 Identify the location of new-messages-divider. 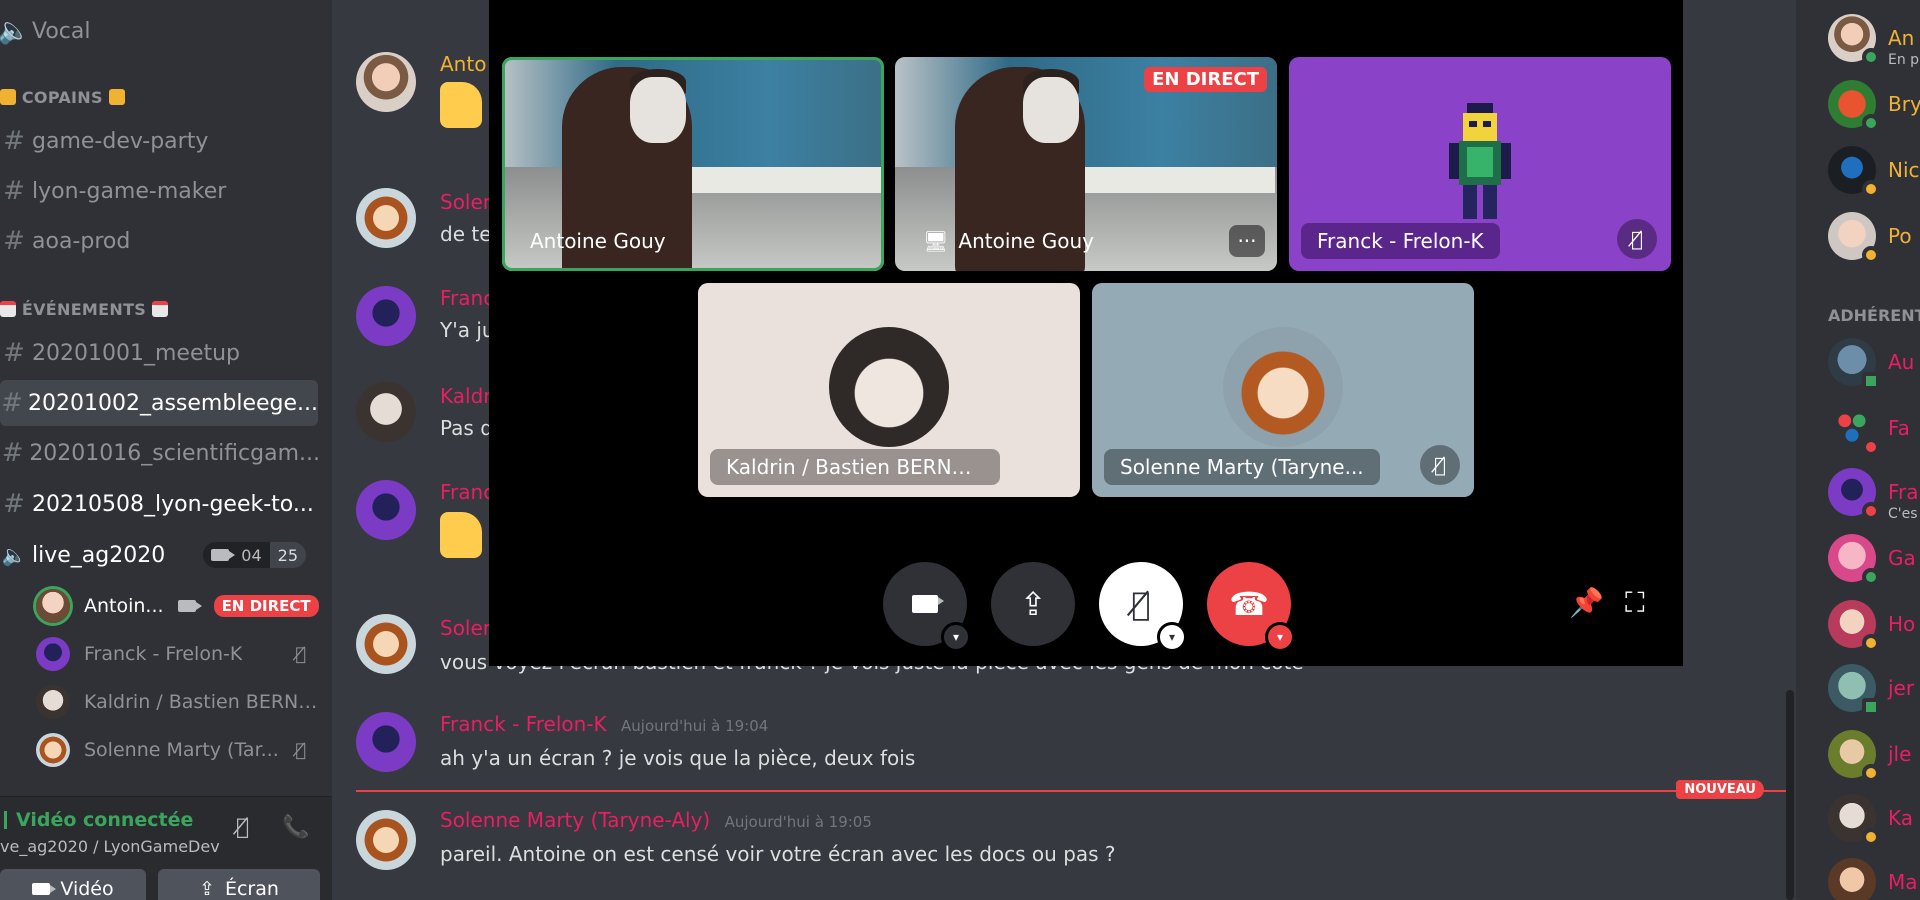
(1071, 791).